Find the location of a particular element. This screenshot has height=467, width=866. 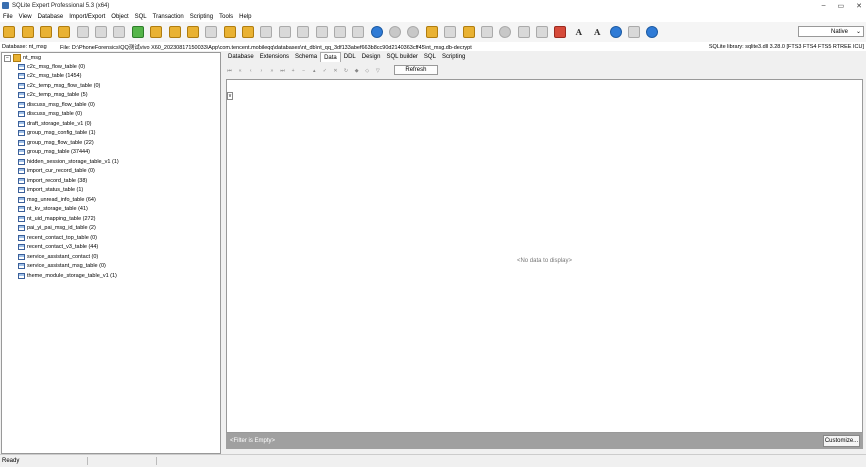

mode-select: Native ⌄ is located at coordinates (831, 31).